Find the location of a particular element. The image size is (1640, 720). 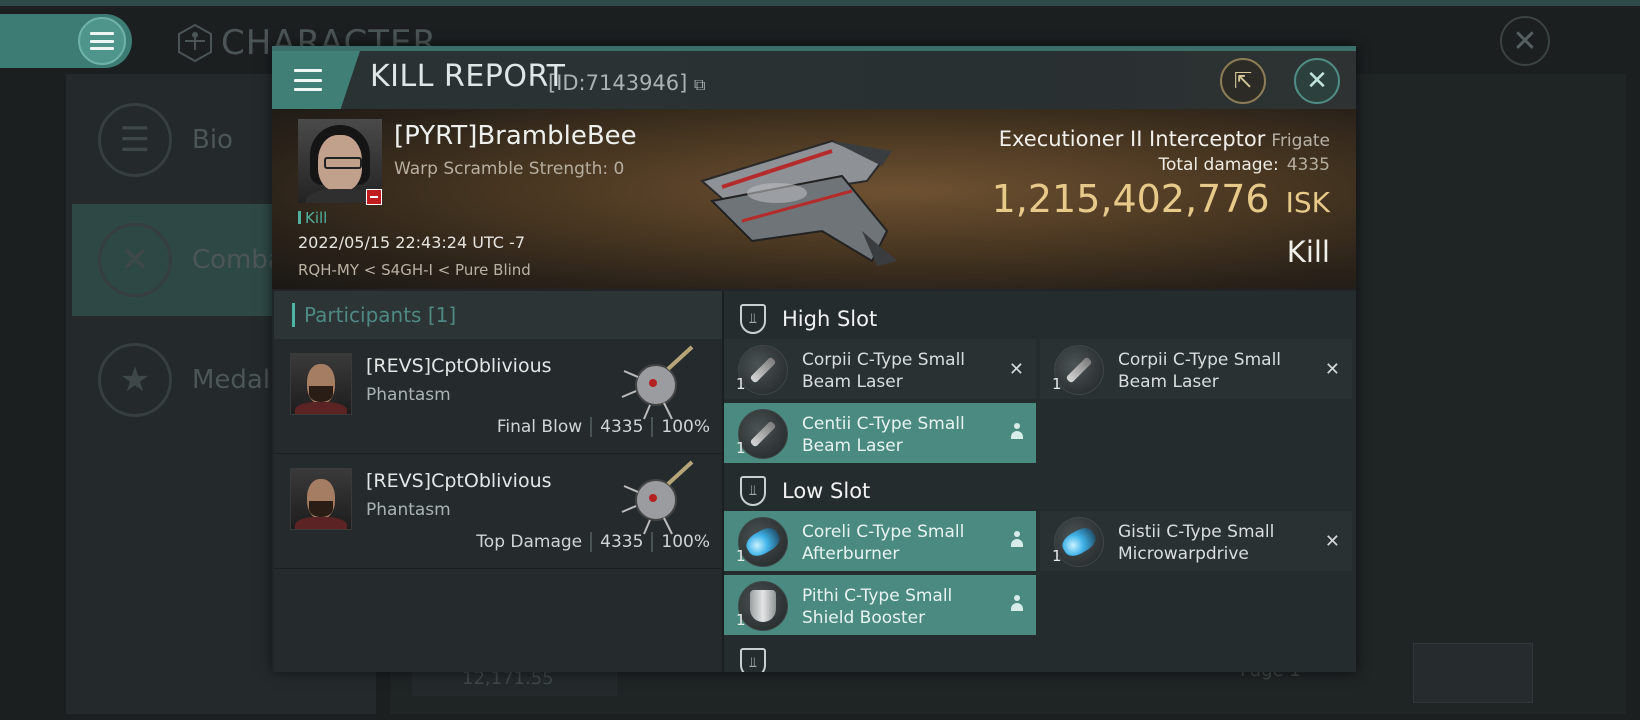

top-bar is located at coordinates (820, 3).